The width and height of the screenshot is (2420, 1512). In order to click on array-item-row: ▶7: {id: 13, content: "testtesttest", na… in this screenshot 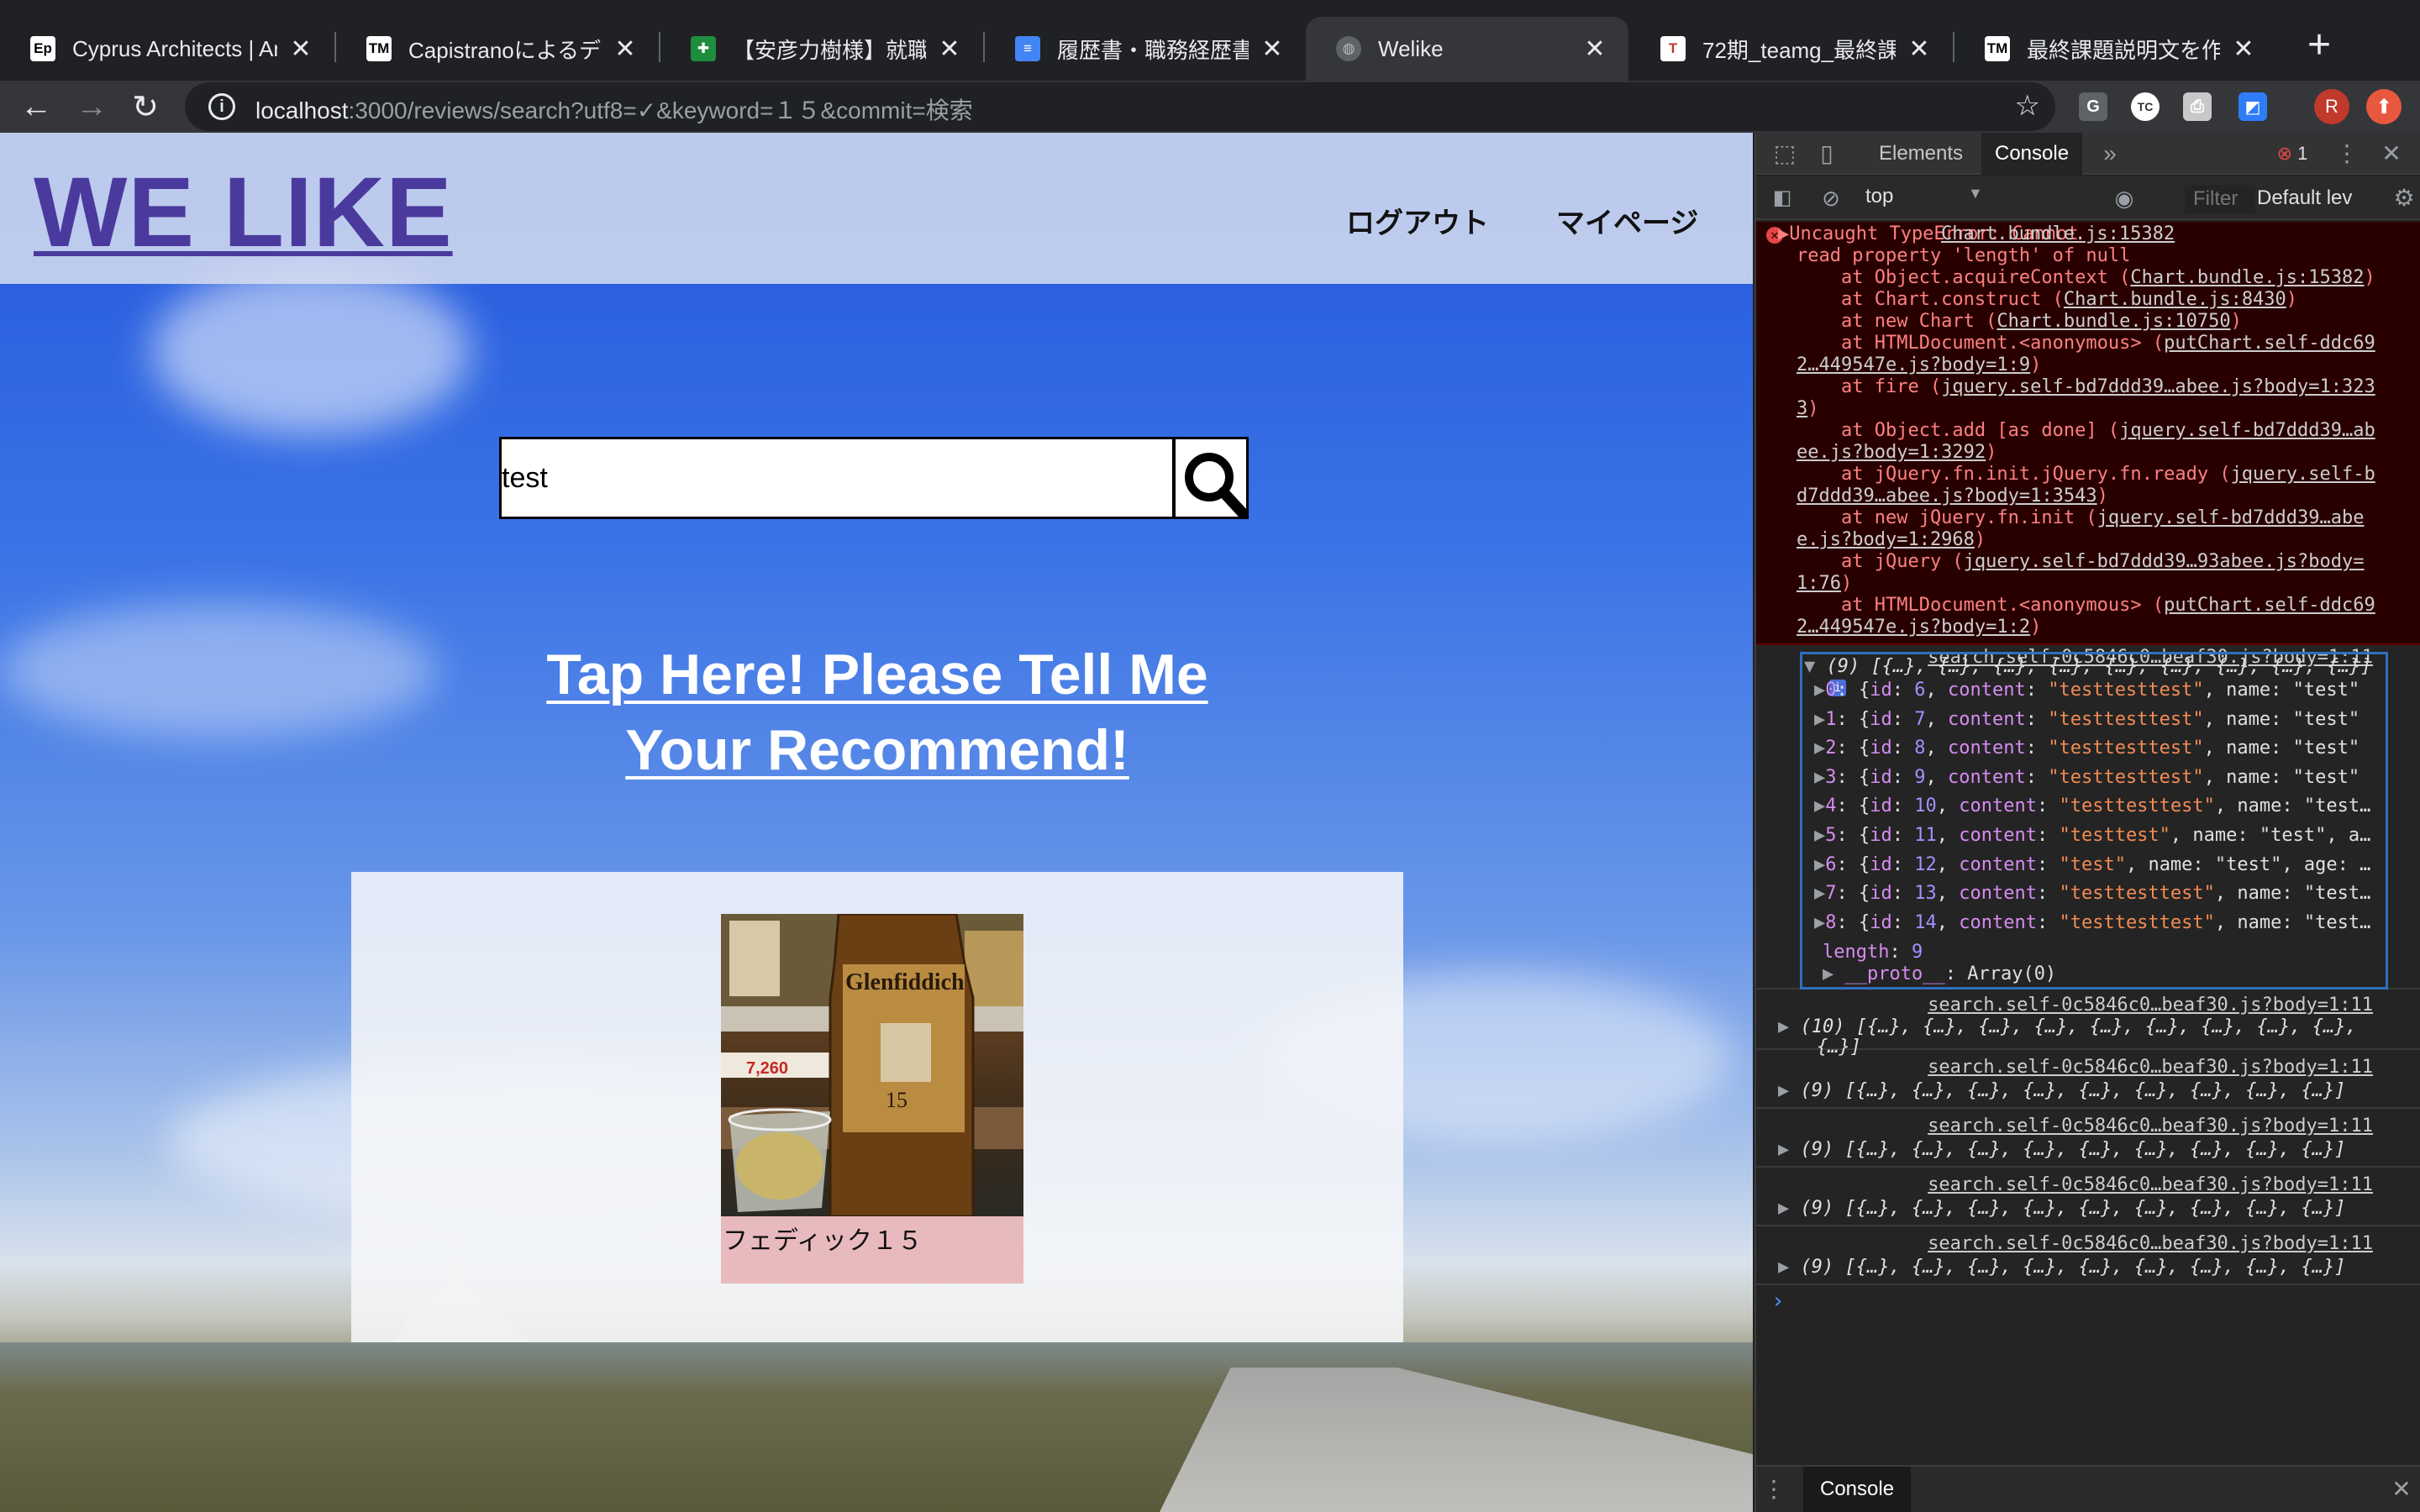, I will do `click(2092, 894)`.